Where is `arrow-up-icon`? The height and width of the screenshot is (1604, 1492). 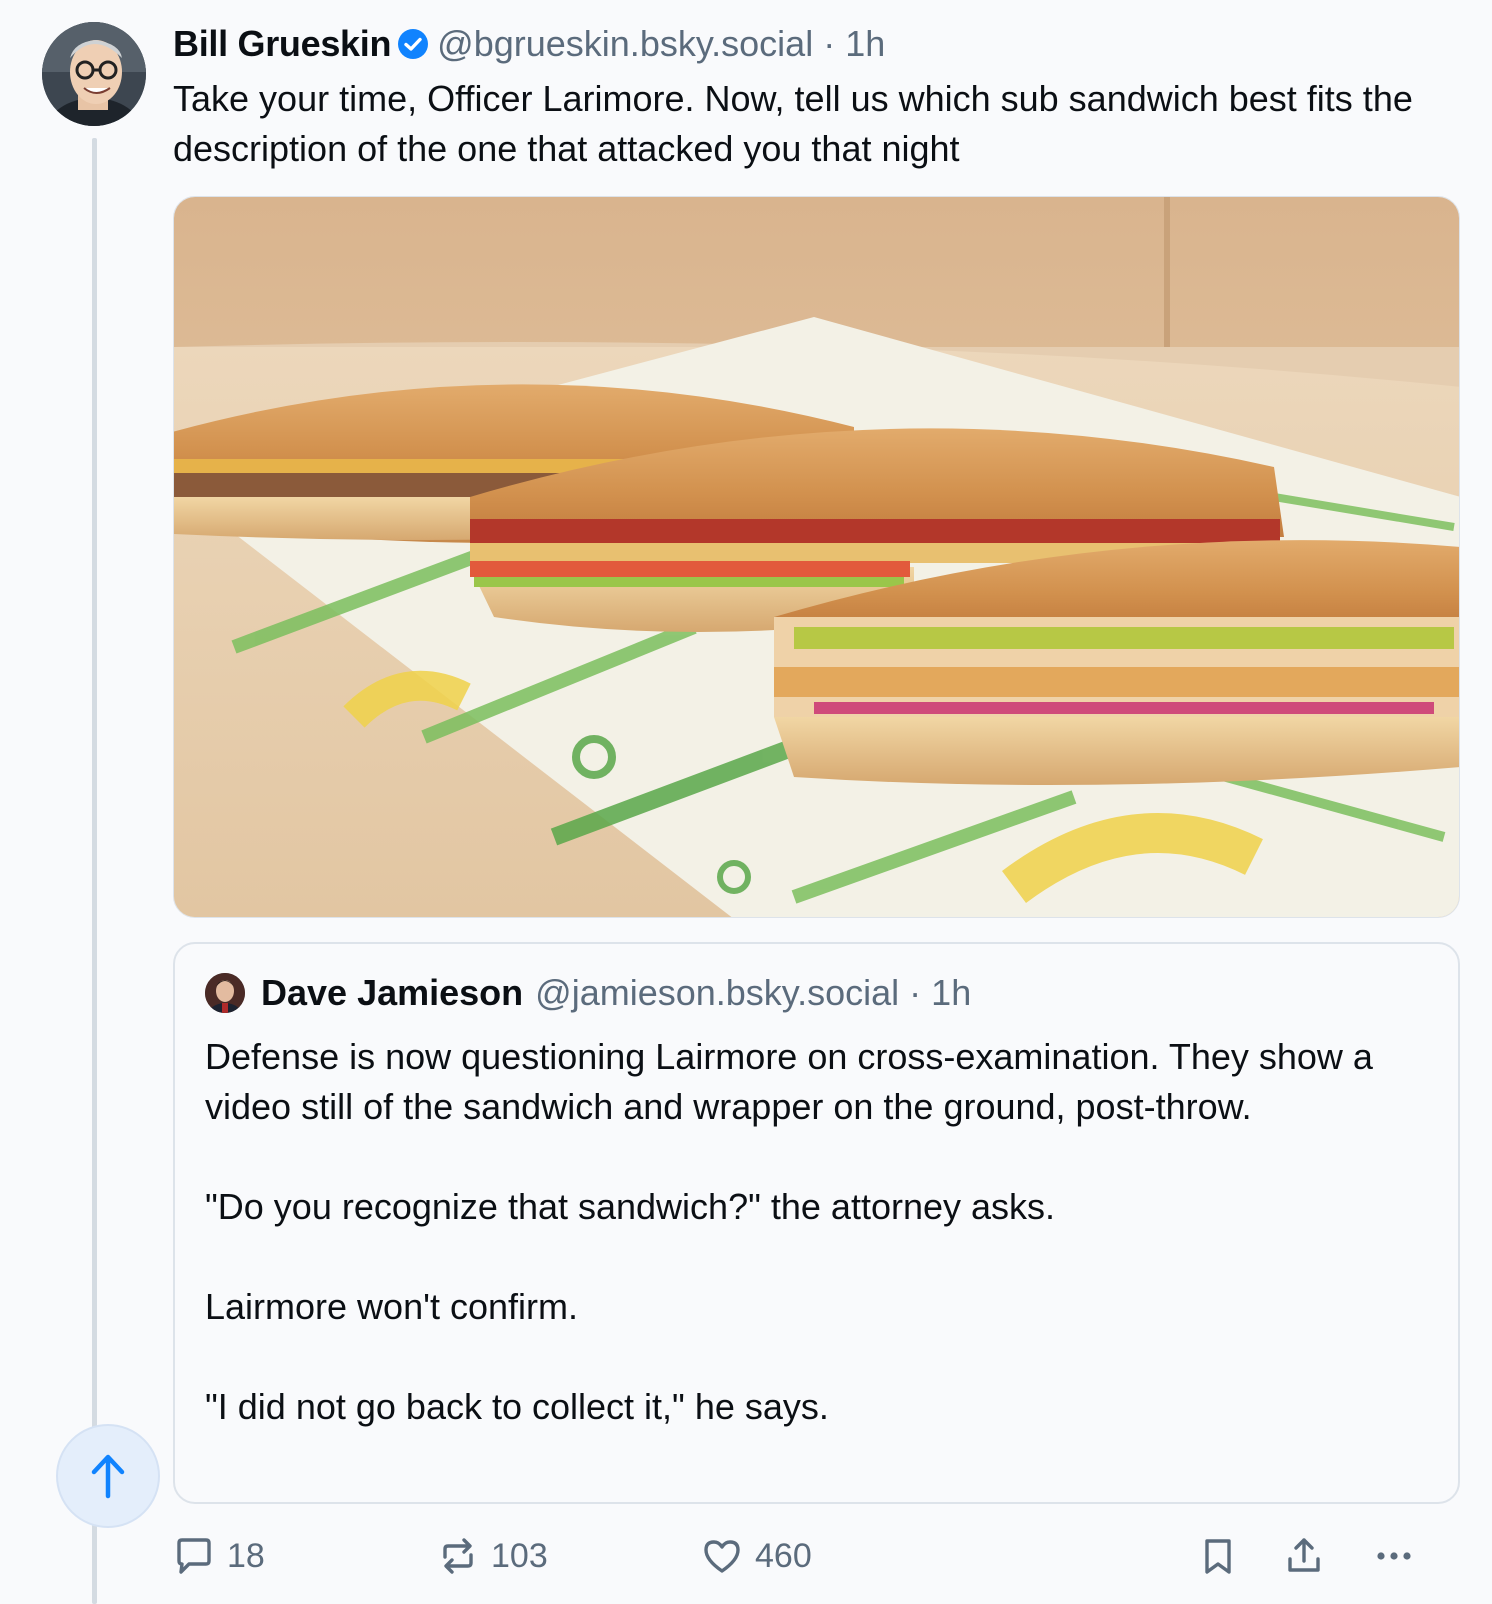 arrow-up-icon is located at coordinates (108, 1476).